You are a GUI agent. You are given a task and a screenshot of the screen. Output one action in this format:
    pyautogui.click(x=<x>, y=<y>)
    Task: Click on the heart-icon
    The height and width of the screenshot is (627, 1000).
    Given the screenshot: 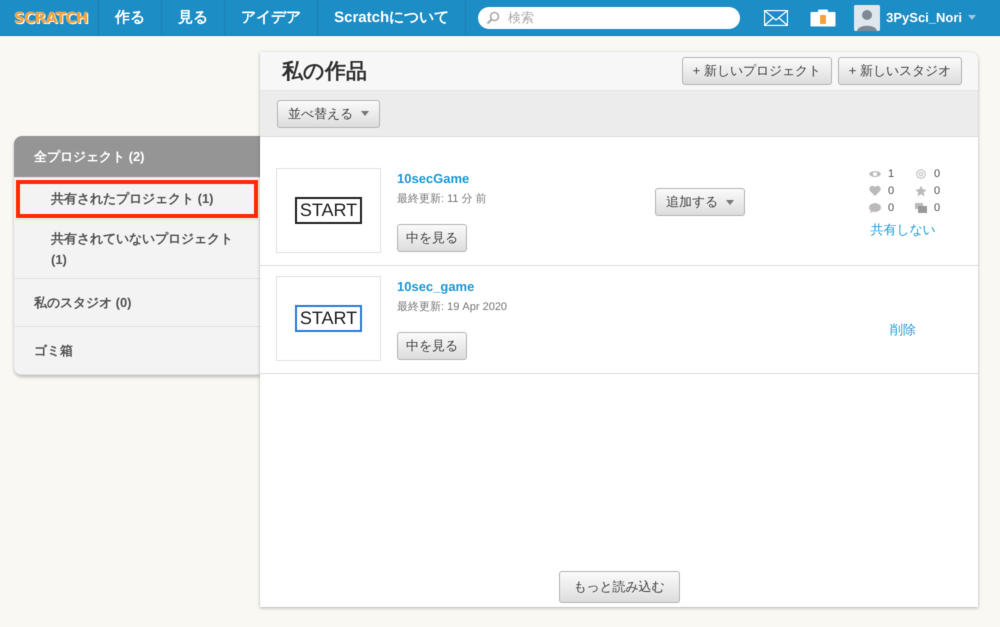 What is the action you would take?
    pyautogui.click(x=875, y=191)
    